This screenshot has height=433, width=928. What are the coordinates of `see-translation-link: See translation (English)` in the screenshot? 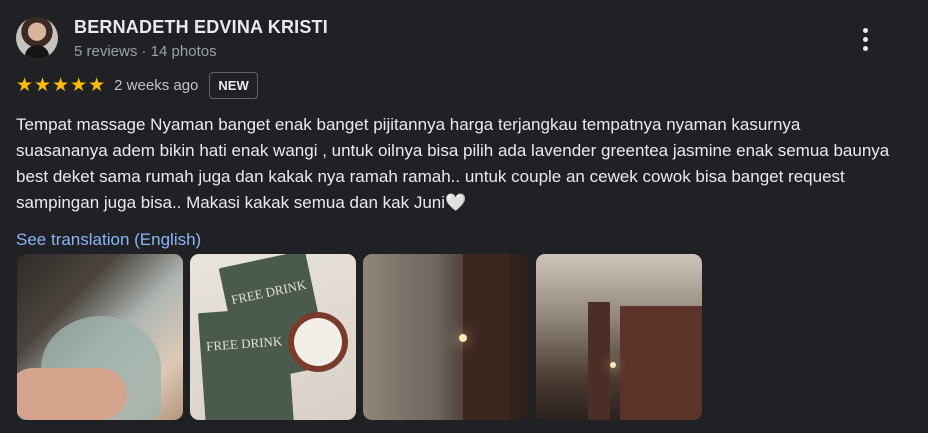 It's located at (108, 240).